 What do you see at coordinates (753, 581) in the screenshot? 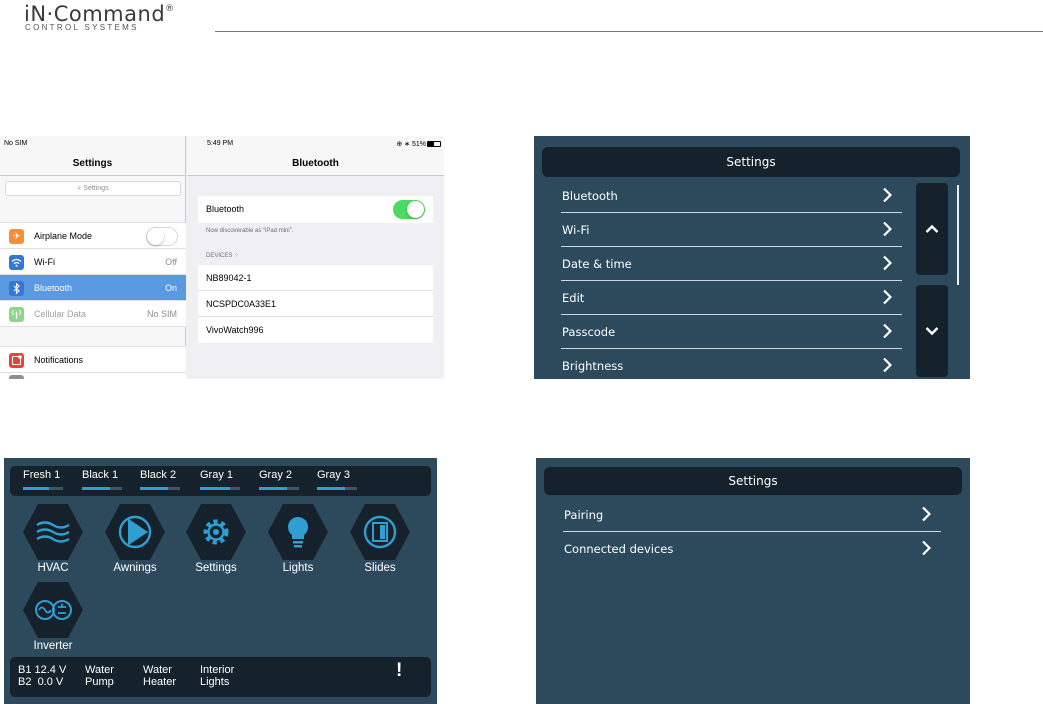
I see `bluetooth-settings-screen: Settings Pairing Connected devices` at bounding box center [753, 581].